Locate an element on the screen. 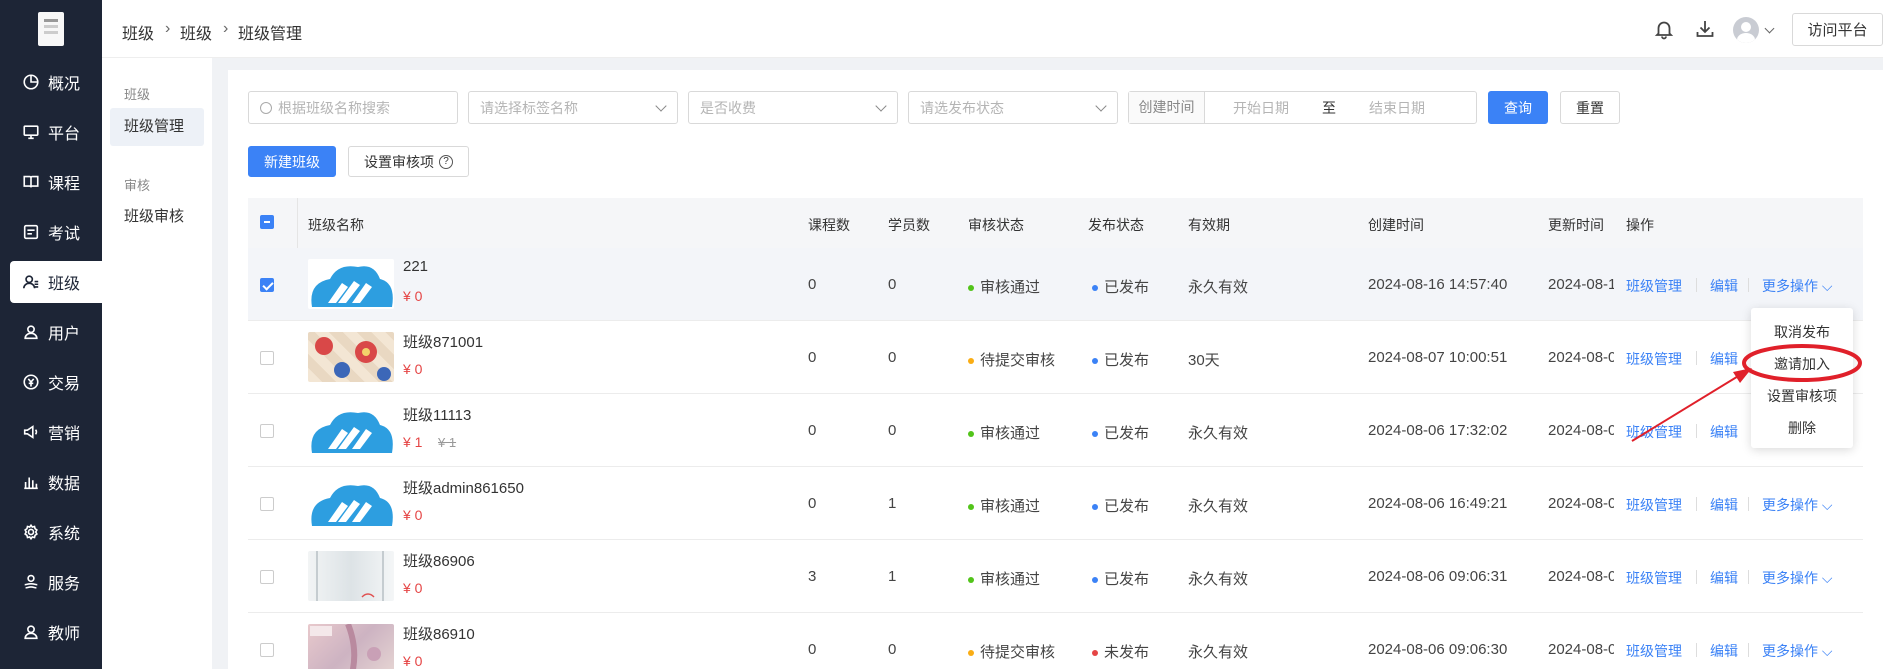 Image resolution: width=1883 pixels, height=669 pixels. nav-item-user: 用户 is located at coordinates (51, 332).